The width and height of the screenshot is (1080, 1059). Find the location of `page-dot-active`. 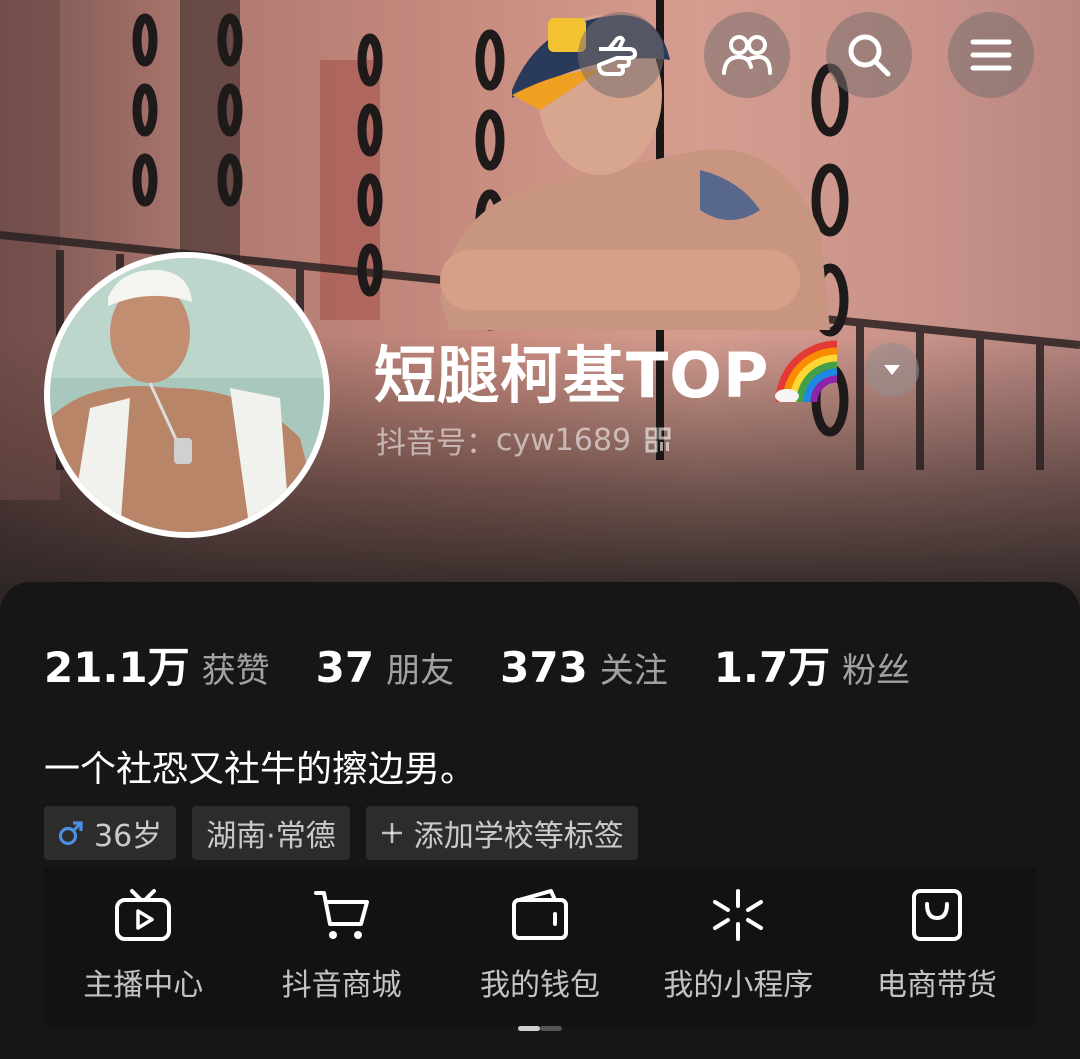

page-dot-active is located at coordinates (529, 1028).